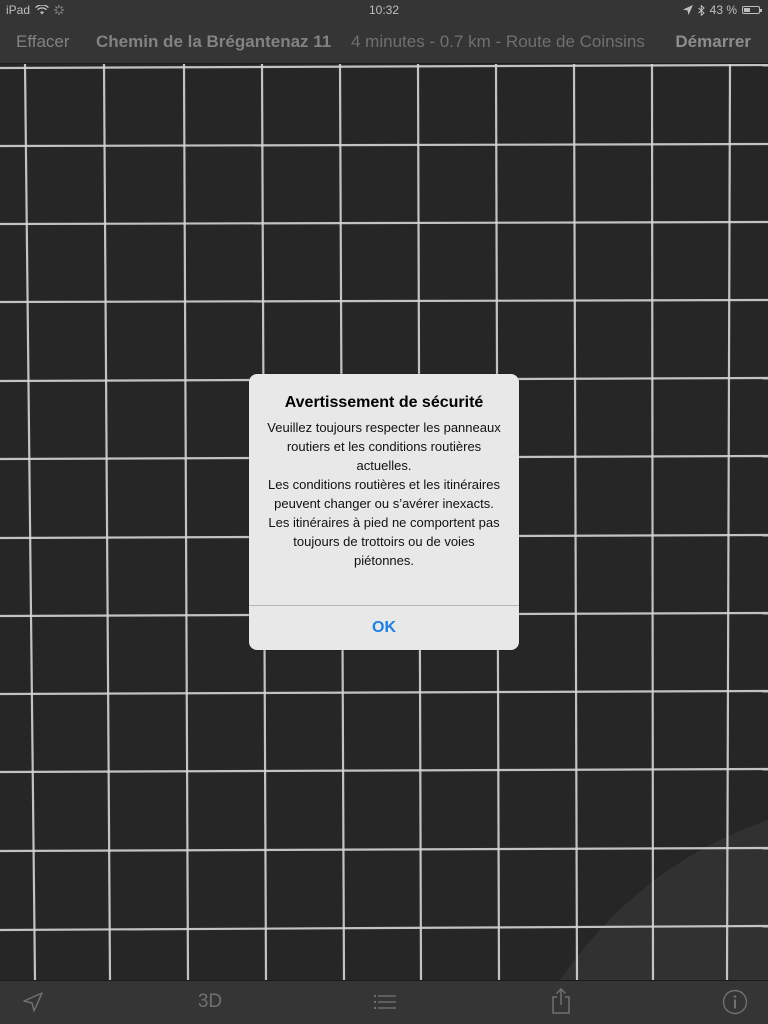 The image size is (768, 1024). I want to click on alert-title: Avertissement de sécurité, so click(384, 402).